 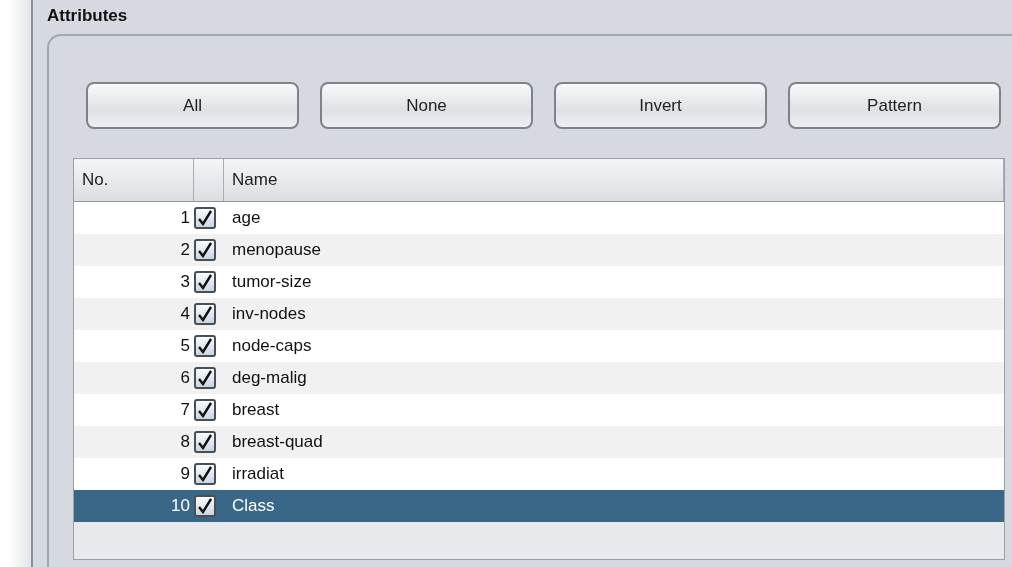 I want to click on select-button: Invert, so click(x=660, y=105).